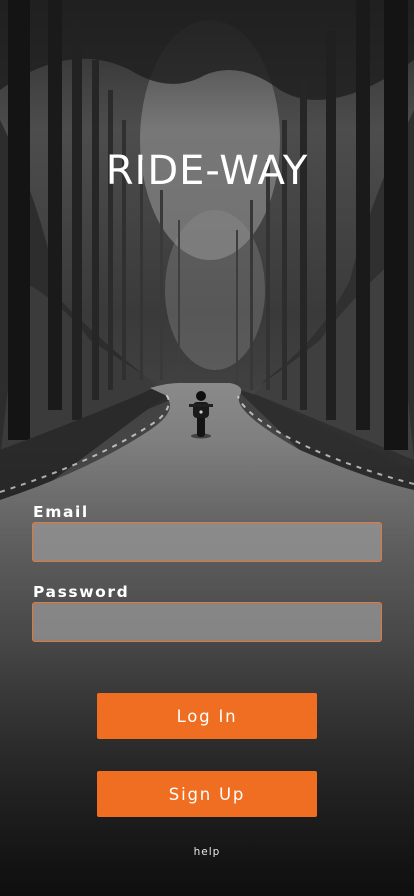 The width and height of the screenshot is (414, 896). What do you see at coordinates (207, 852) in the screenshot?
I see `help-link: help` at bounding box center [207, 852].